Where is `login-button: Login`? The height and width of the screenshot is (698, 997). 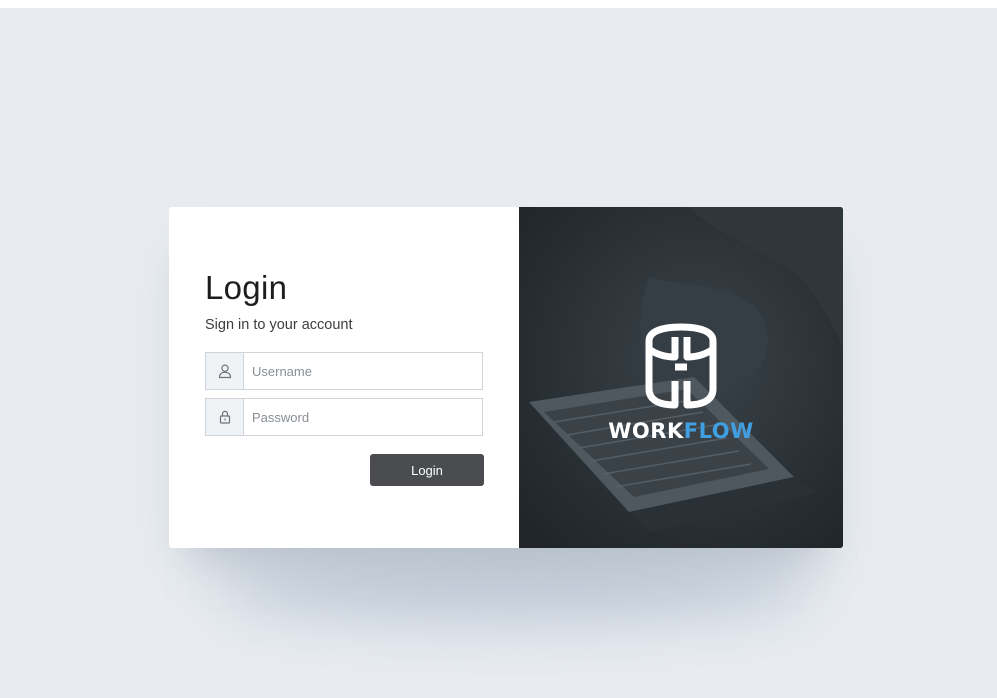
login-button: Login is located at coordinates (427, 470).